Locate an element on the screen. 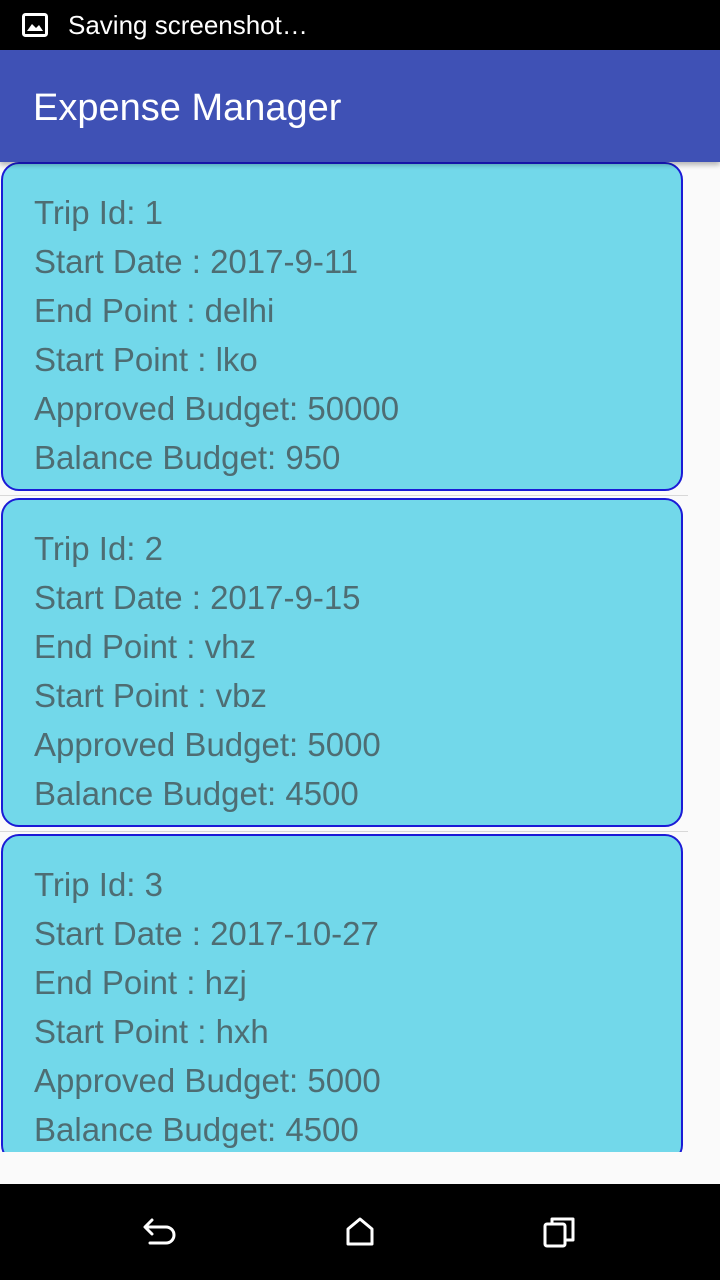  app-bar: Expense Manager is located at coordinates (360, 106).